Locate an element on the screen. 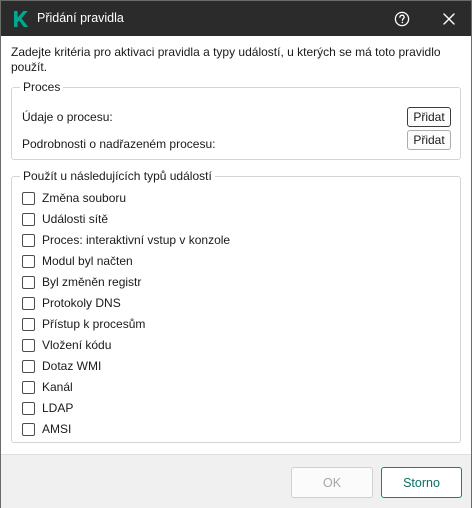 This screenshot has width=472, height=508. checkbox-label: Byl změněn registr is located at coordinates (92, 282).